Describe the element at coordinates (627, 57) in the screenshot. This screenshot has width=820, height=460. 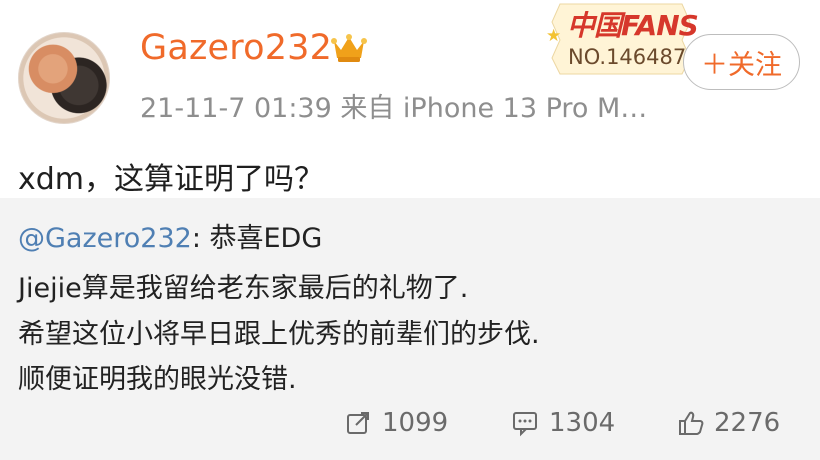
I see `fan-badge-number: NO.146487` at that location.